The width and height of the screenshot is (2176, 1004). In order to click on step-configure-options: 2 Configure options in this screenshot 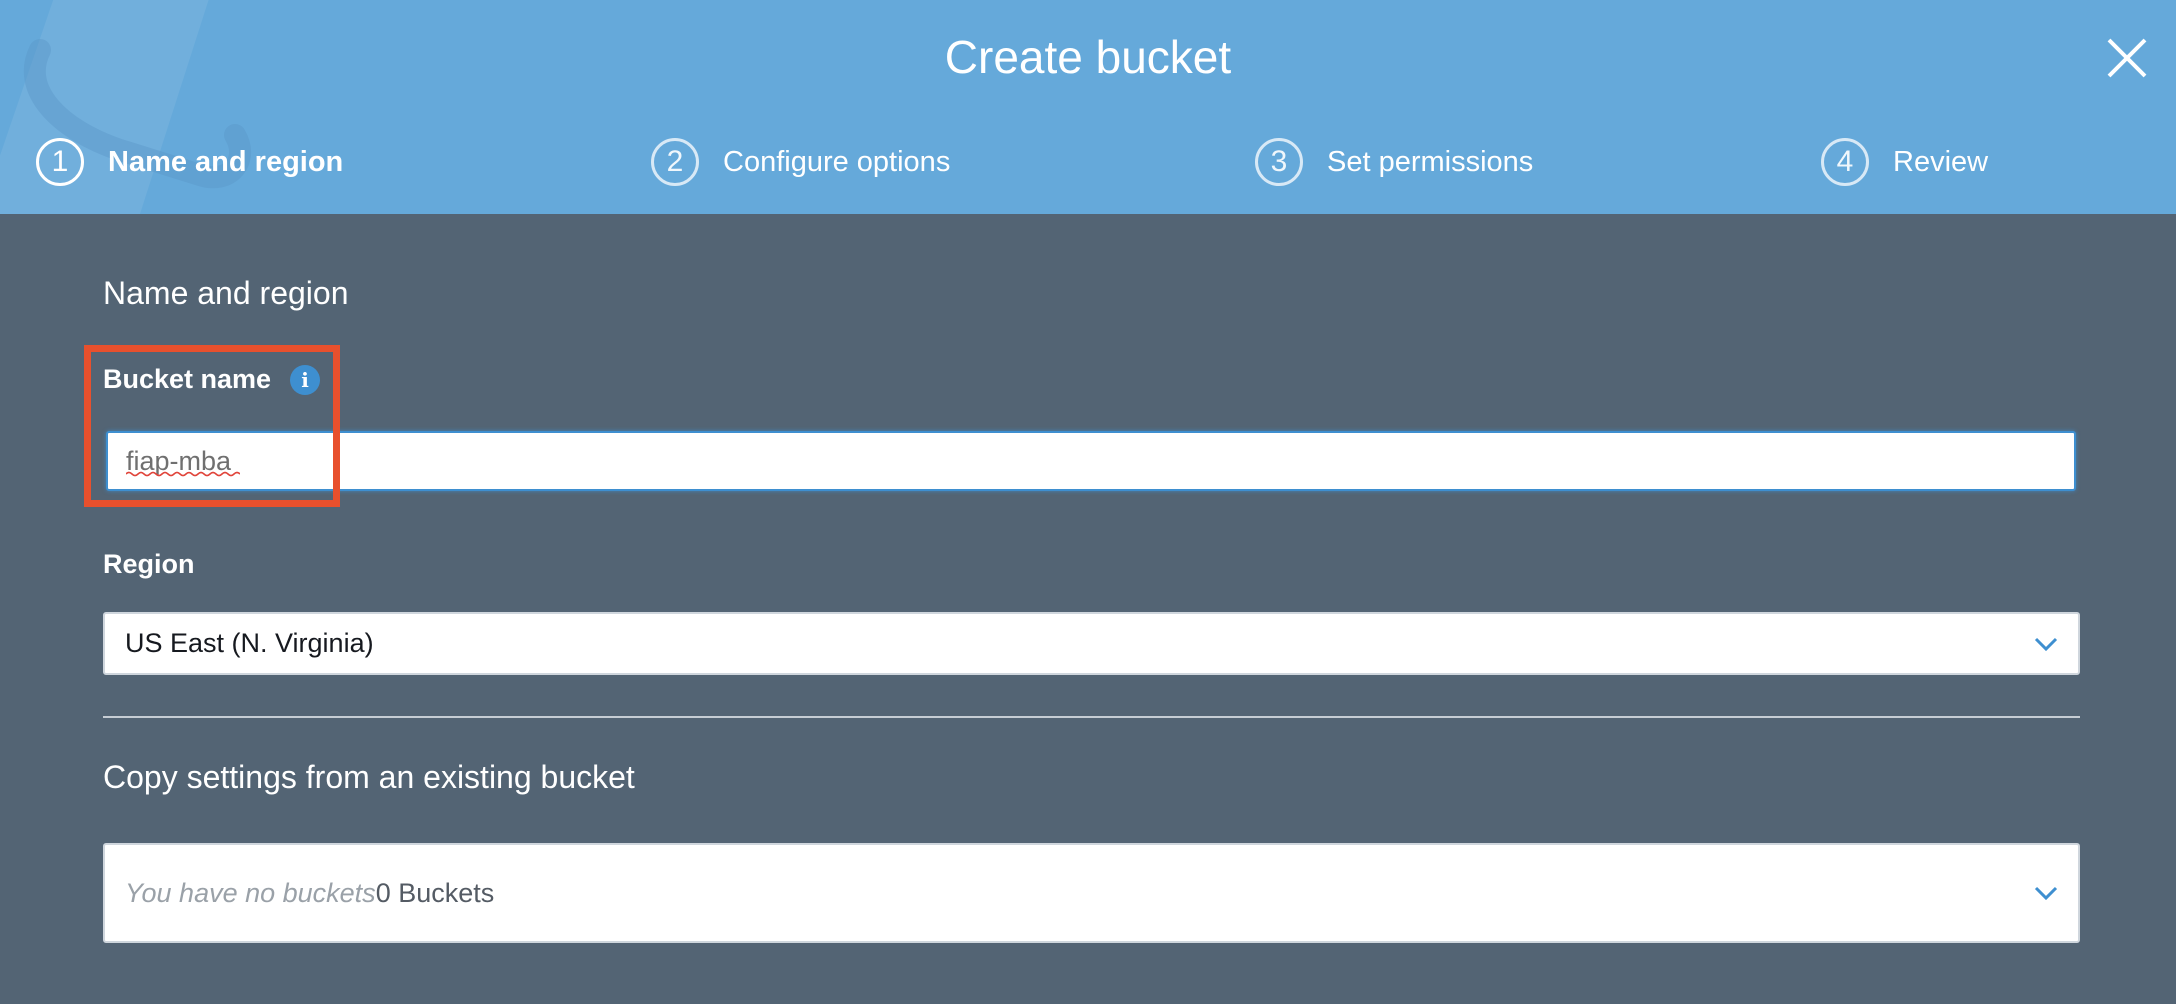, I will do `click(800, 162)`.